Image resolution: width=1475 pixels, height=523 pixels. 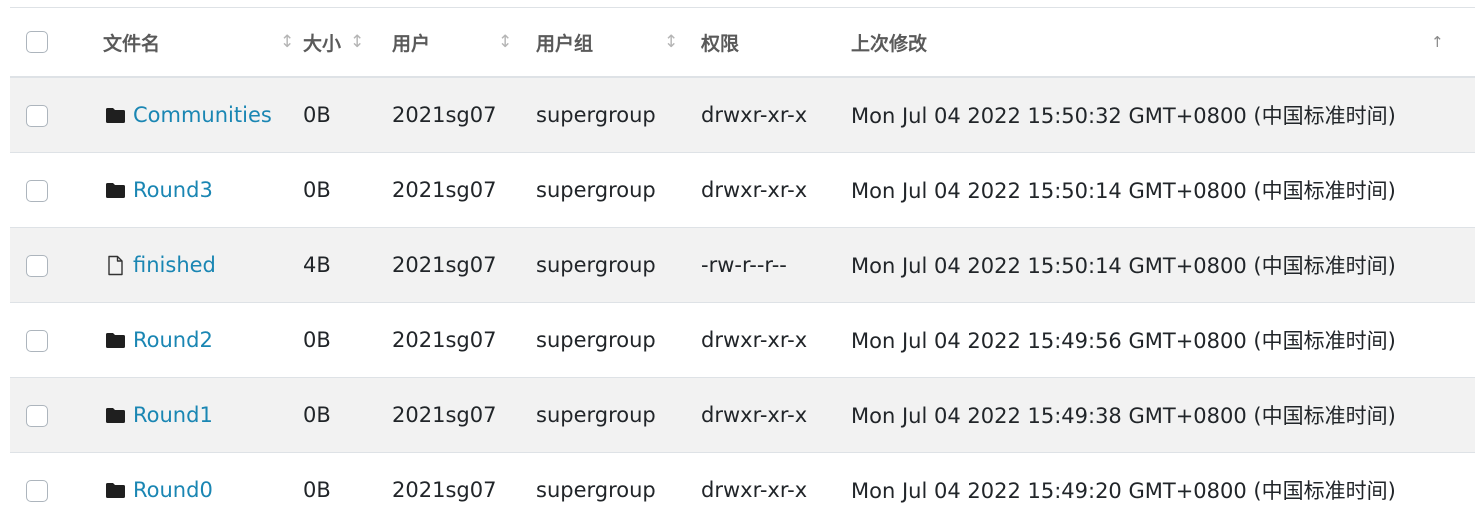 What do you see at coordinates (464, 42) in the screenshot?
I see `column-header-user: 用户 ↕` at bounding box center [464, 42].